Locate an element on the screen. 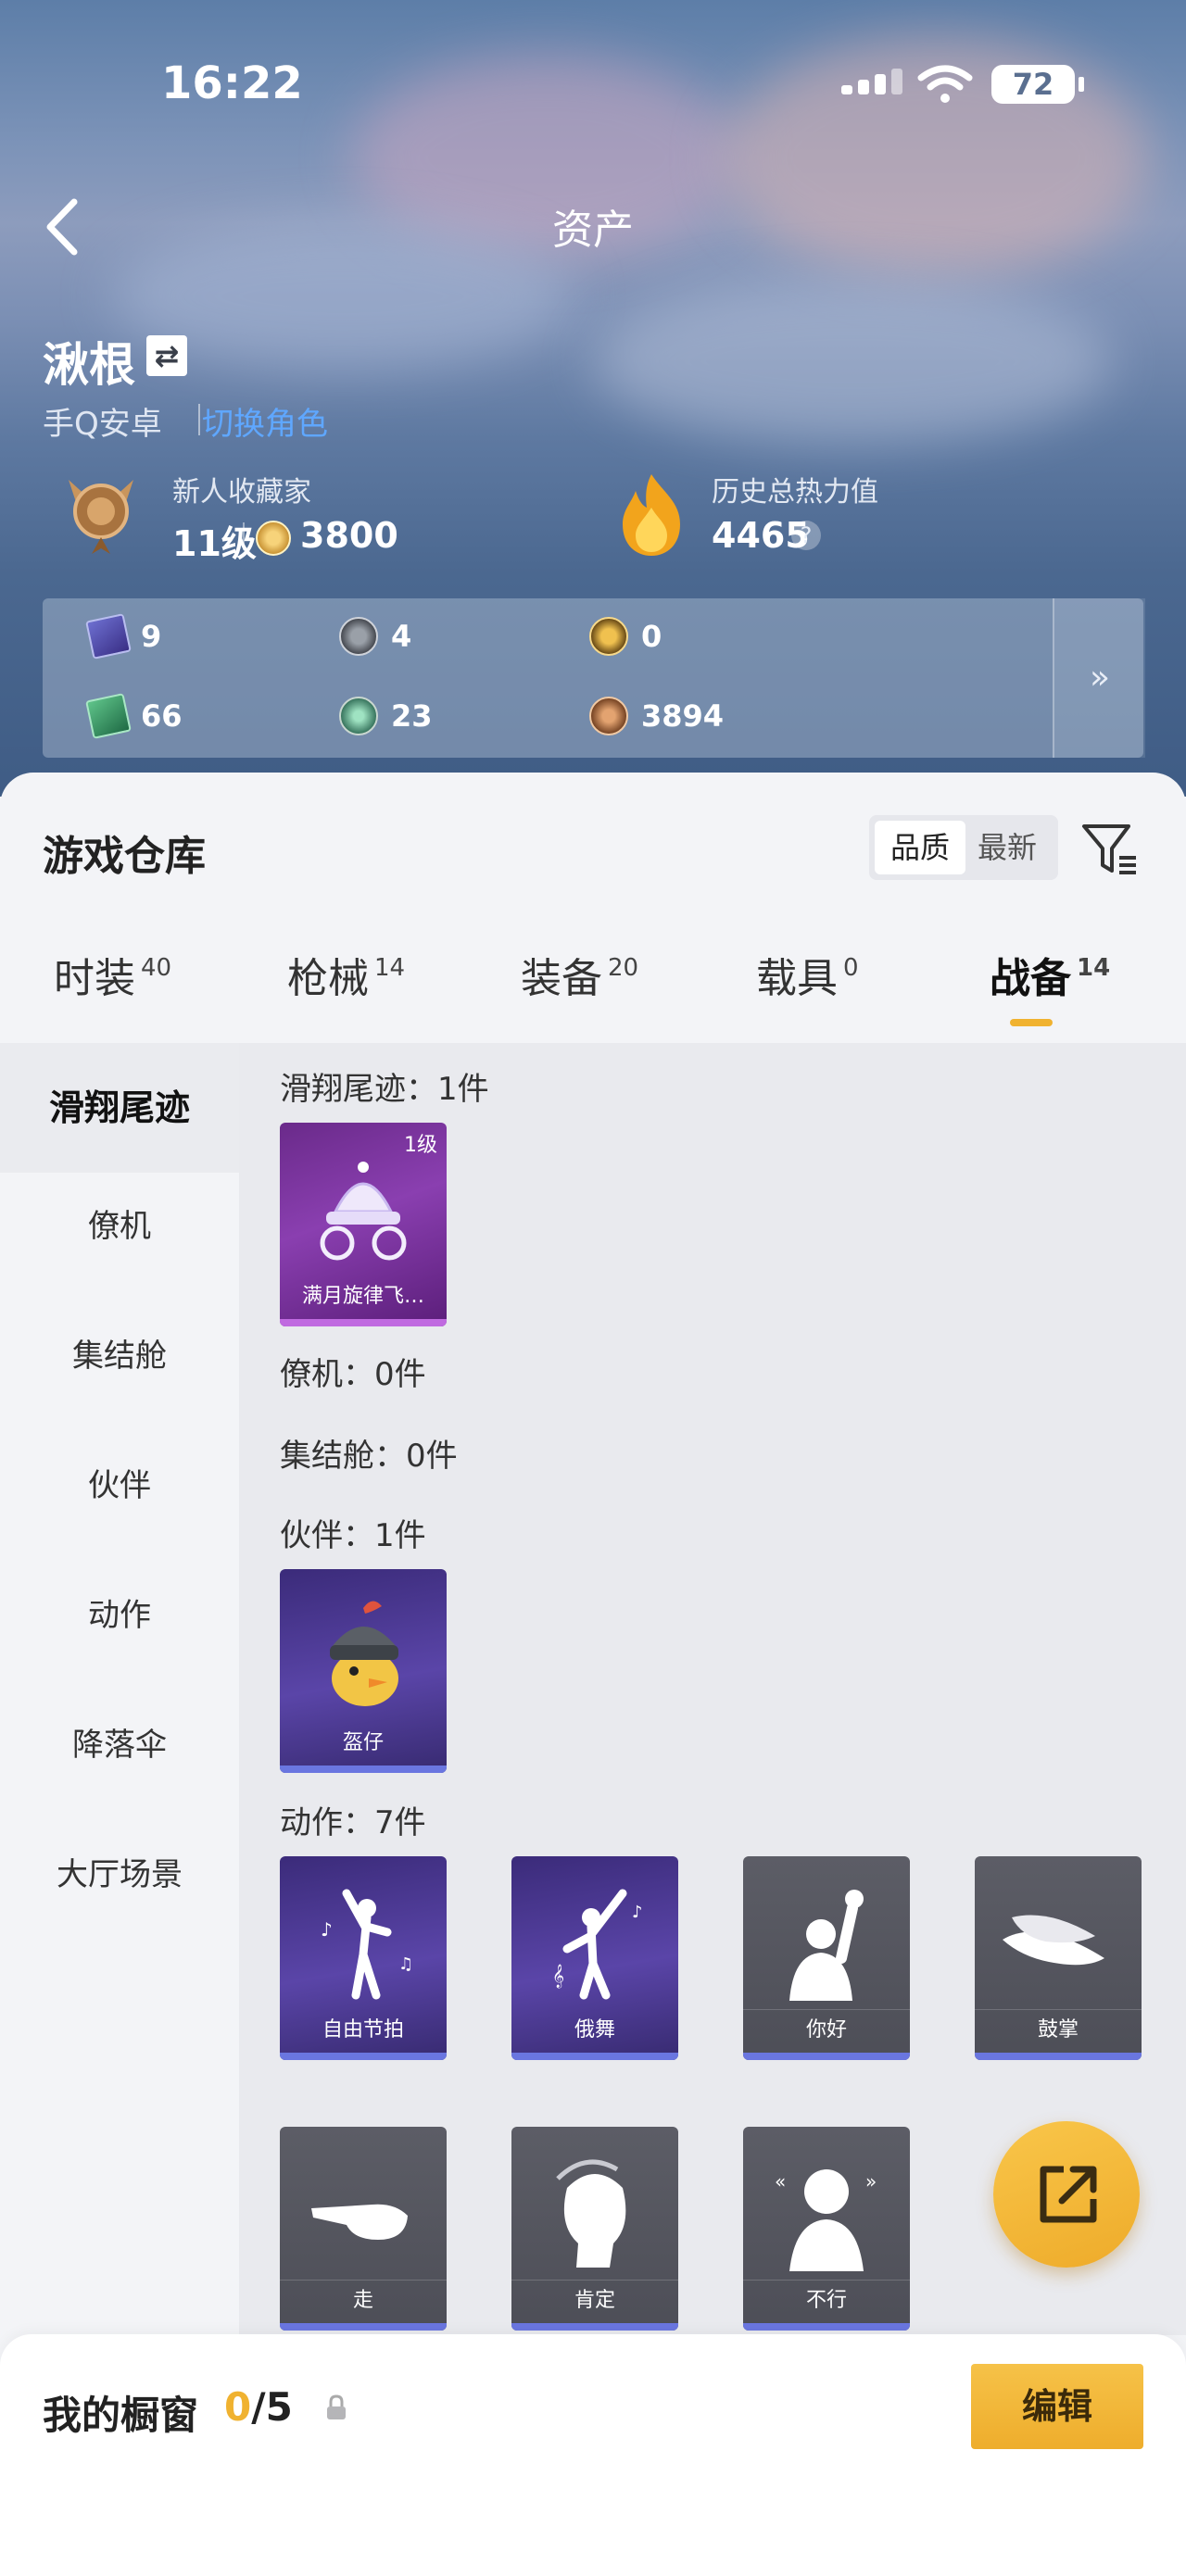  section-emote-label: 动作：7件 is located at coordinates (353, 1822).